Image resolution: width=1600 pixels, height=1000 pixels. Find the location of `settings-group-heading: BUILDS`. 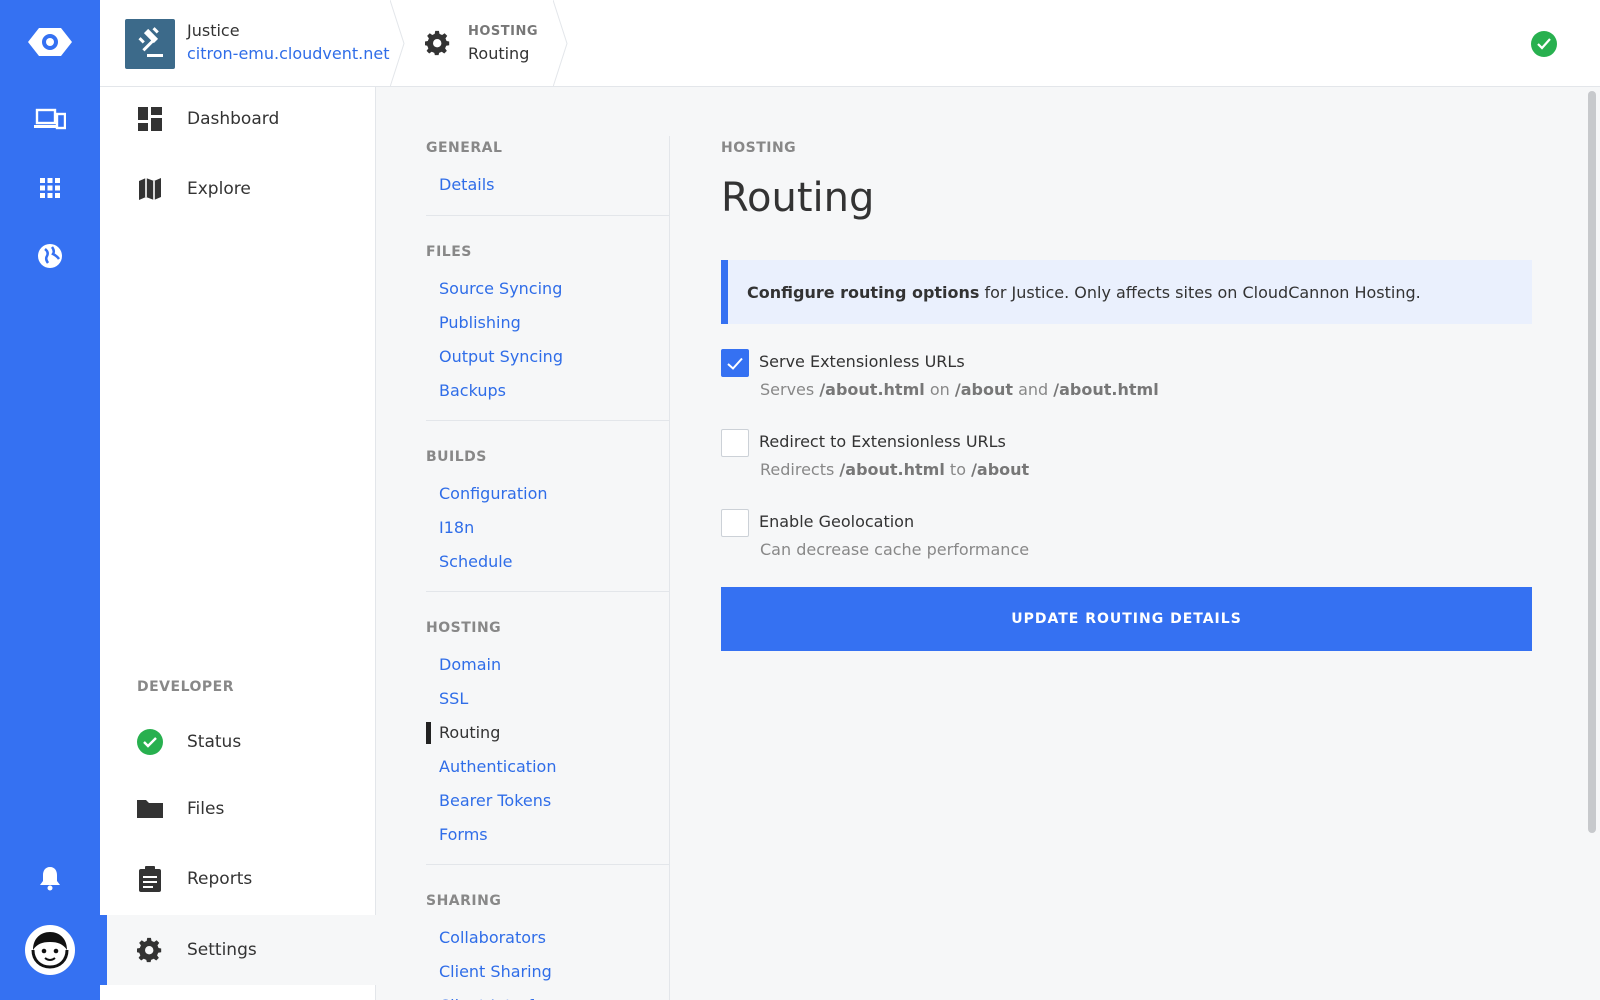

settings-group-heading: BUILDS is located at coordinates (456, 457).